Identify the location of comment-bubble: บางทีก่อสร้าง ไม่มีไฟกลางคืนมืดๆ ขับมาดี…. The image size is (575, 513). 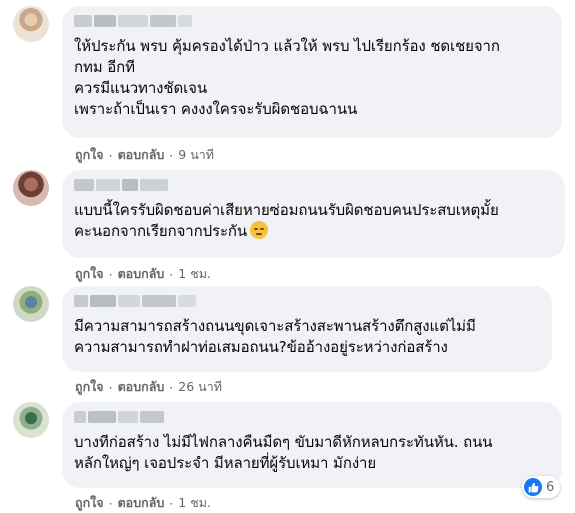
(312, 445).